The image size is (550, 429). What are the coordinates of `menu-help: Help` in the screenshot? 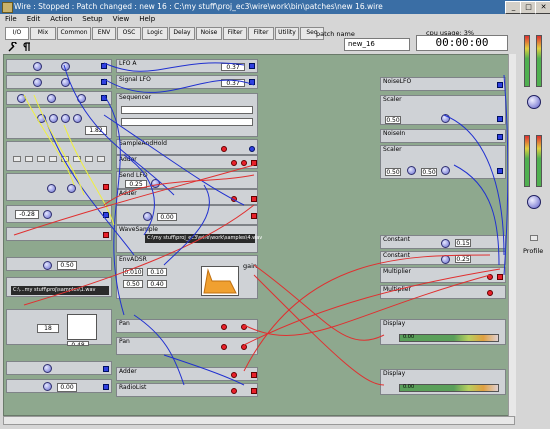 It's located at (147, 19).